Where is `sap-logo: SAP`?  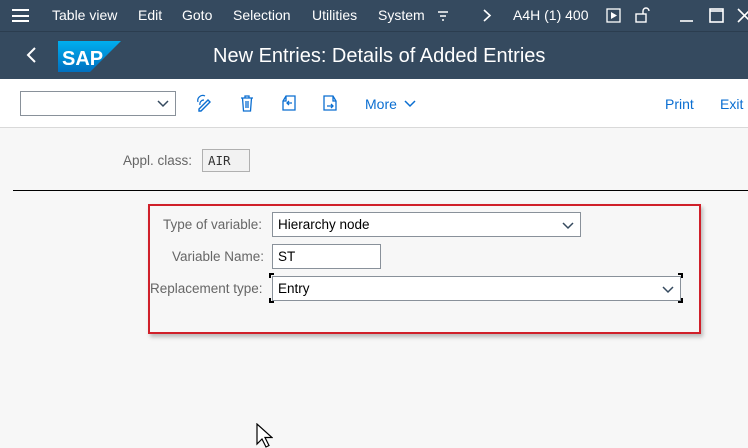
sap-logo: SAP is located at coordinates (89, 56).